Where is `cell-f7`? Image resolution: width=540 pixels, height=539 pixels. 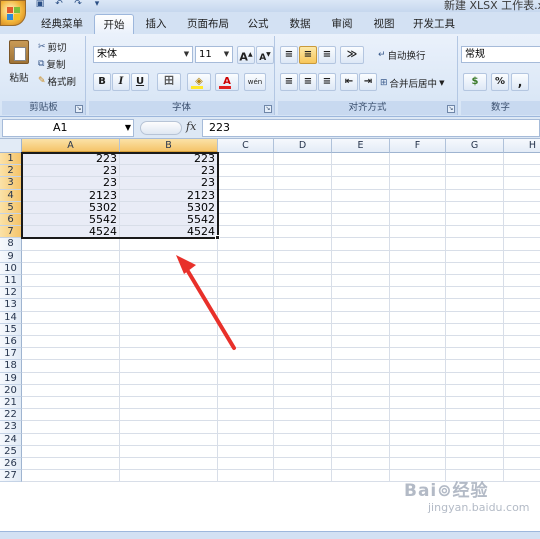
cell-f7 is located at coordinates (418, 232).